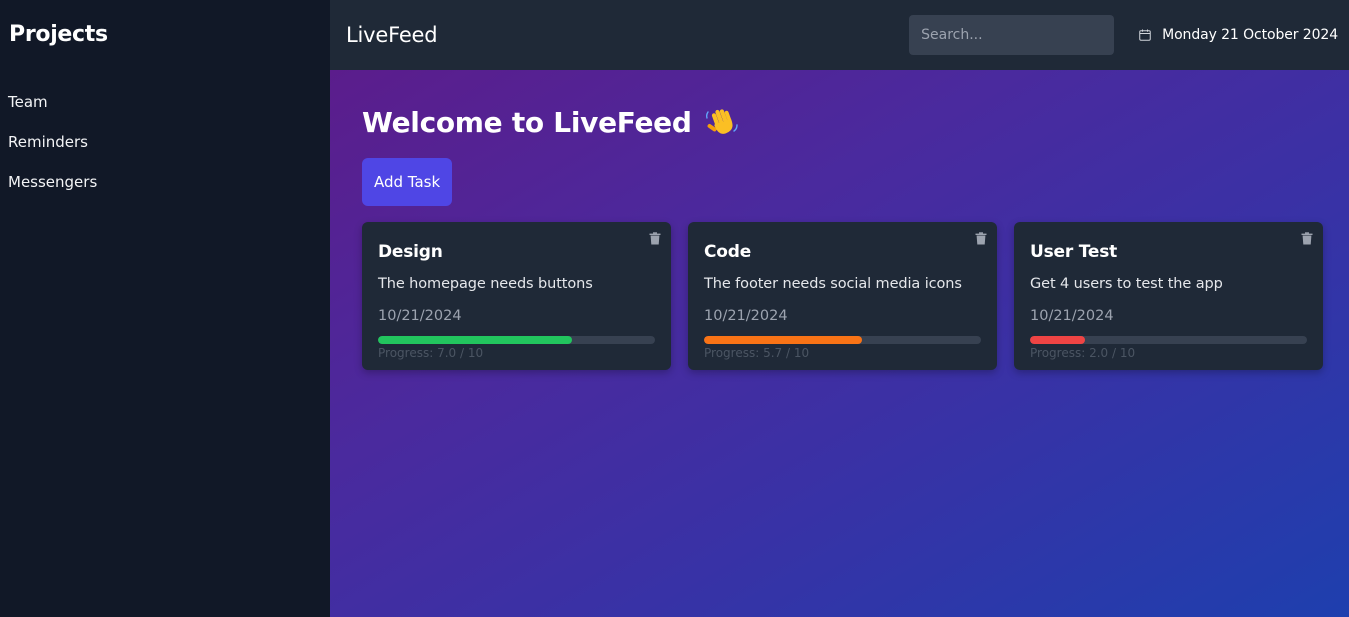 This screenshot has height=617, width=1349. What do you see at coordinates (1012, 35) in the screenshot?
I see `search-input` at bounding box center [1012, 35].